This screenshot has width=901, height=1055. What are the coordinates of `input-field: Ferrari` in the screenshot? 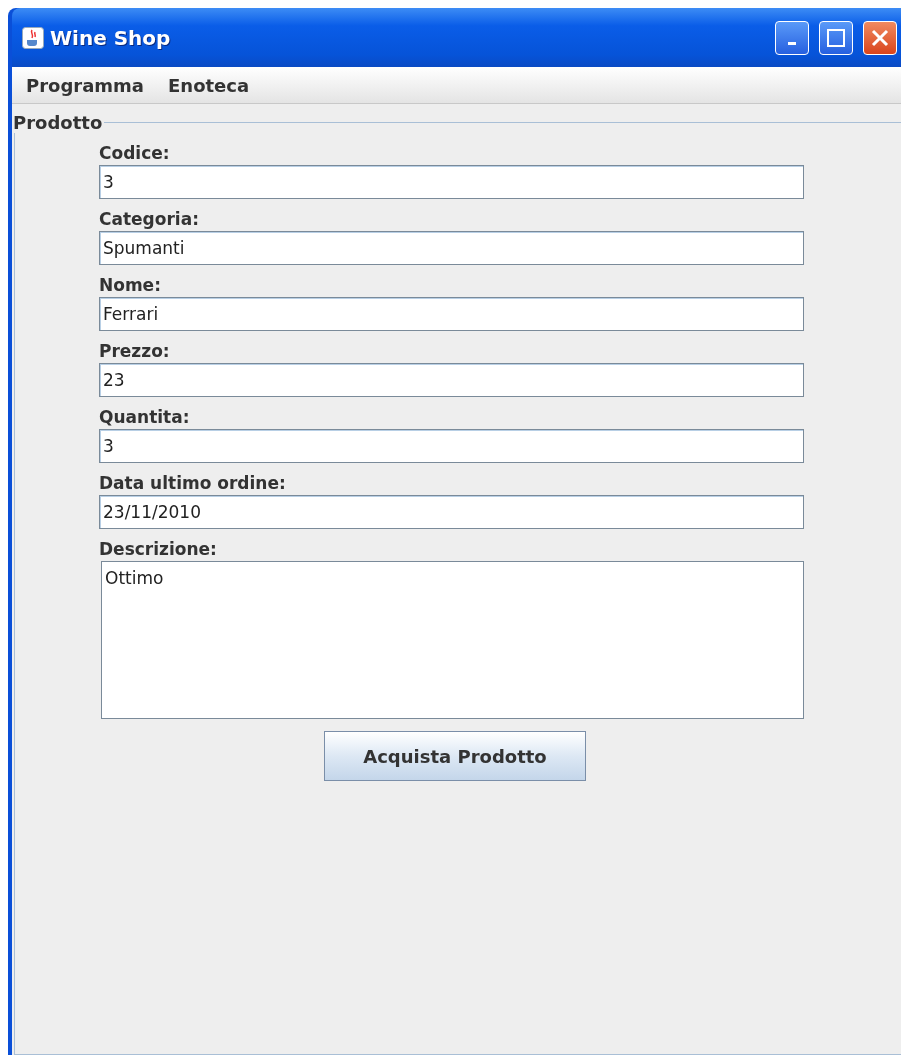 It's located at (451, 314).